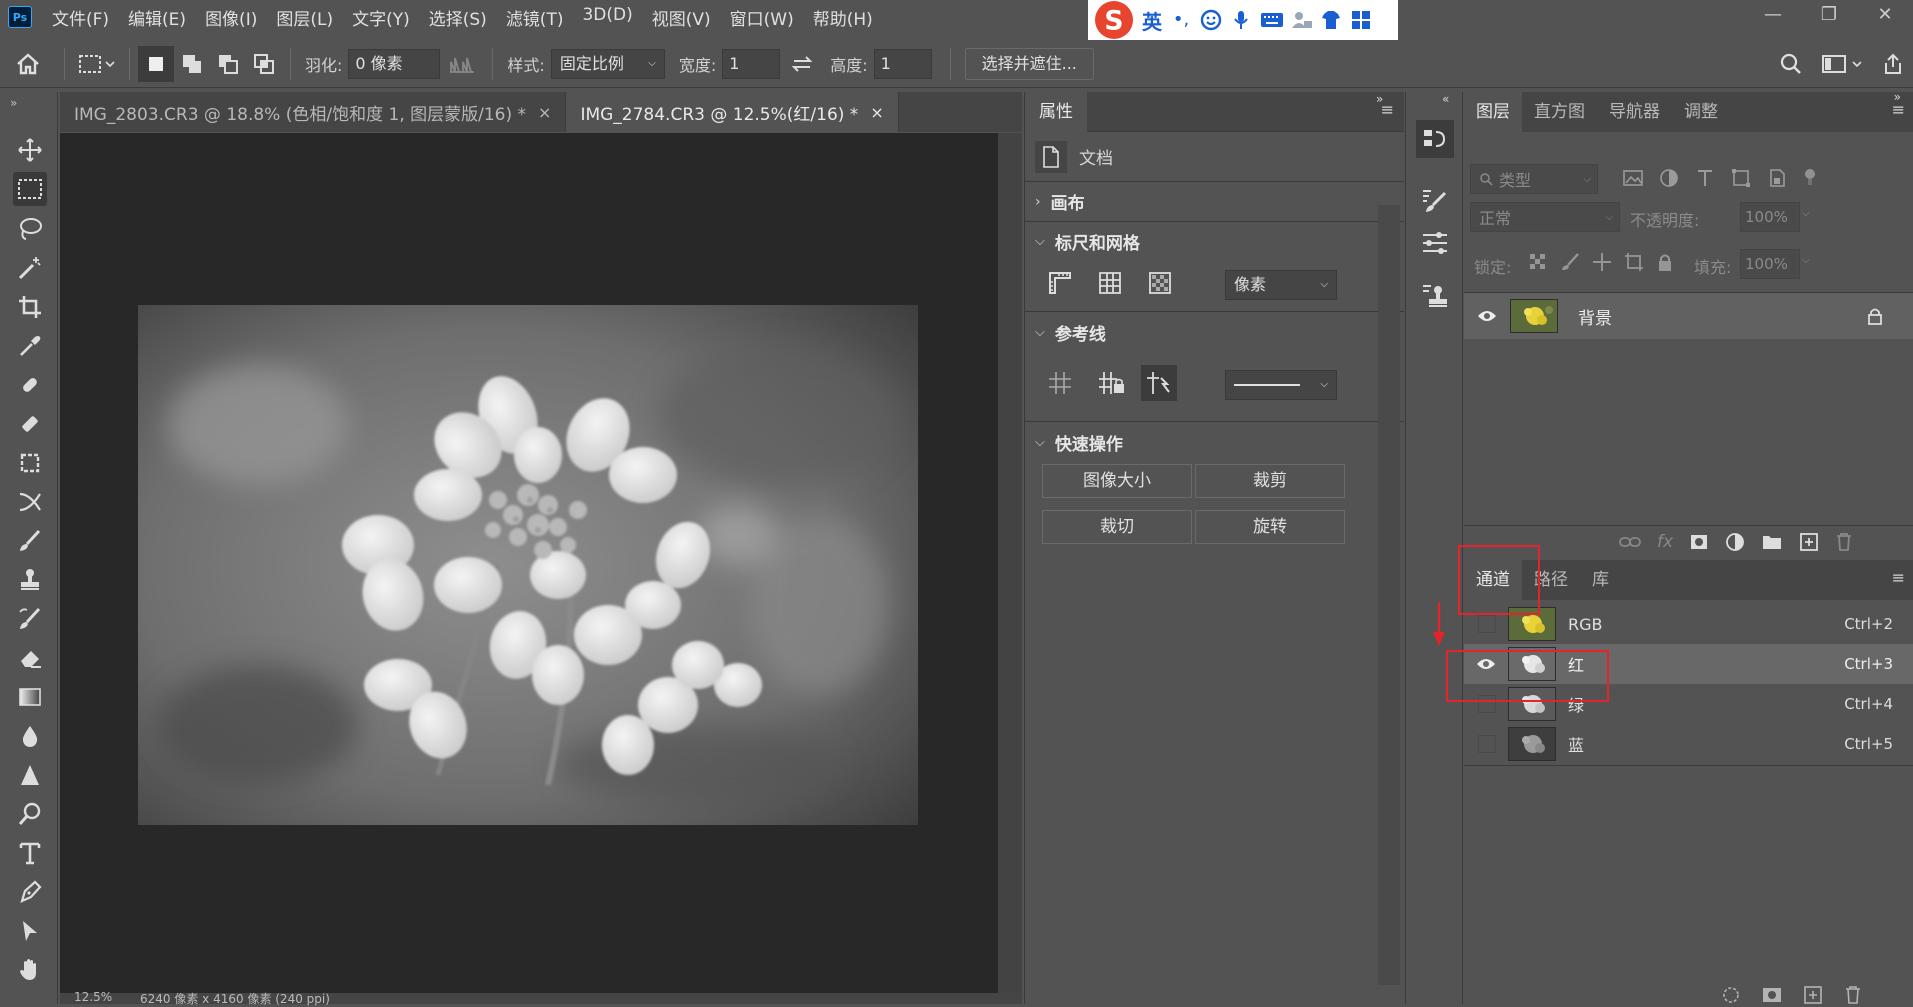 The height and width of the screenshot is (1007, 1913). Describe the element at coordinates (1893, 64) in the screenshot. I see `share-icon` at that location.